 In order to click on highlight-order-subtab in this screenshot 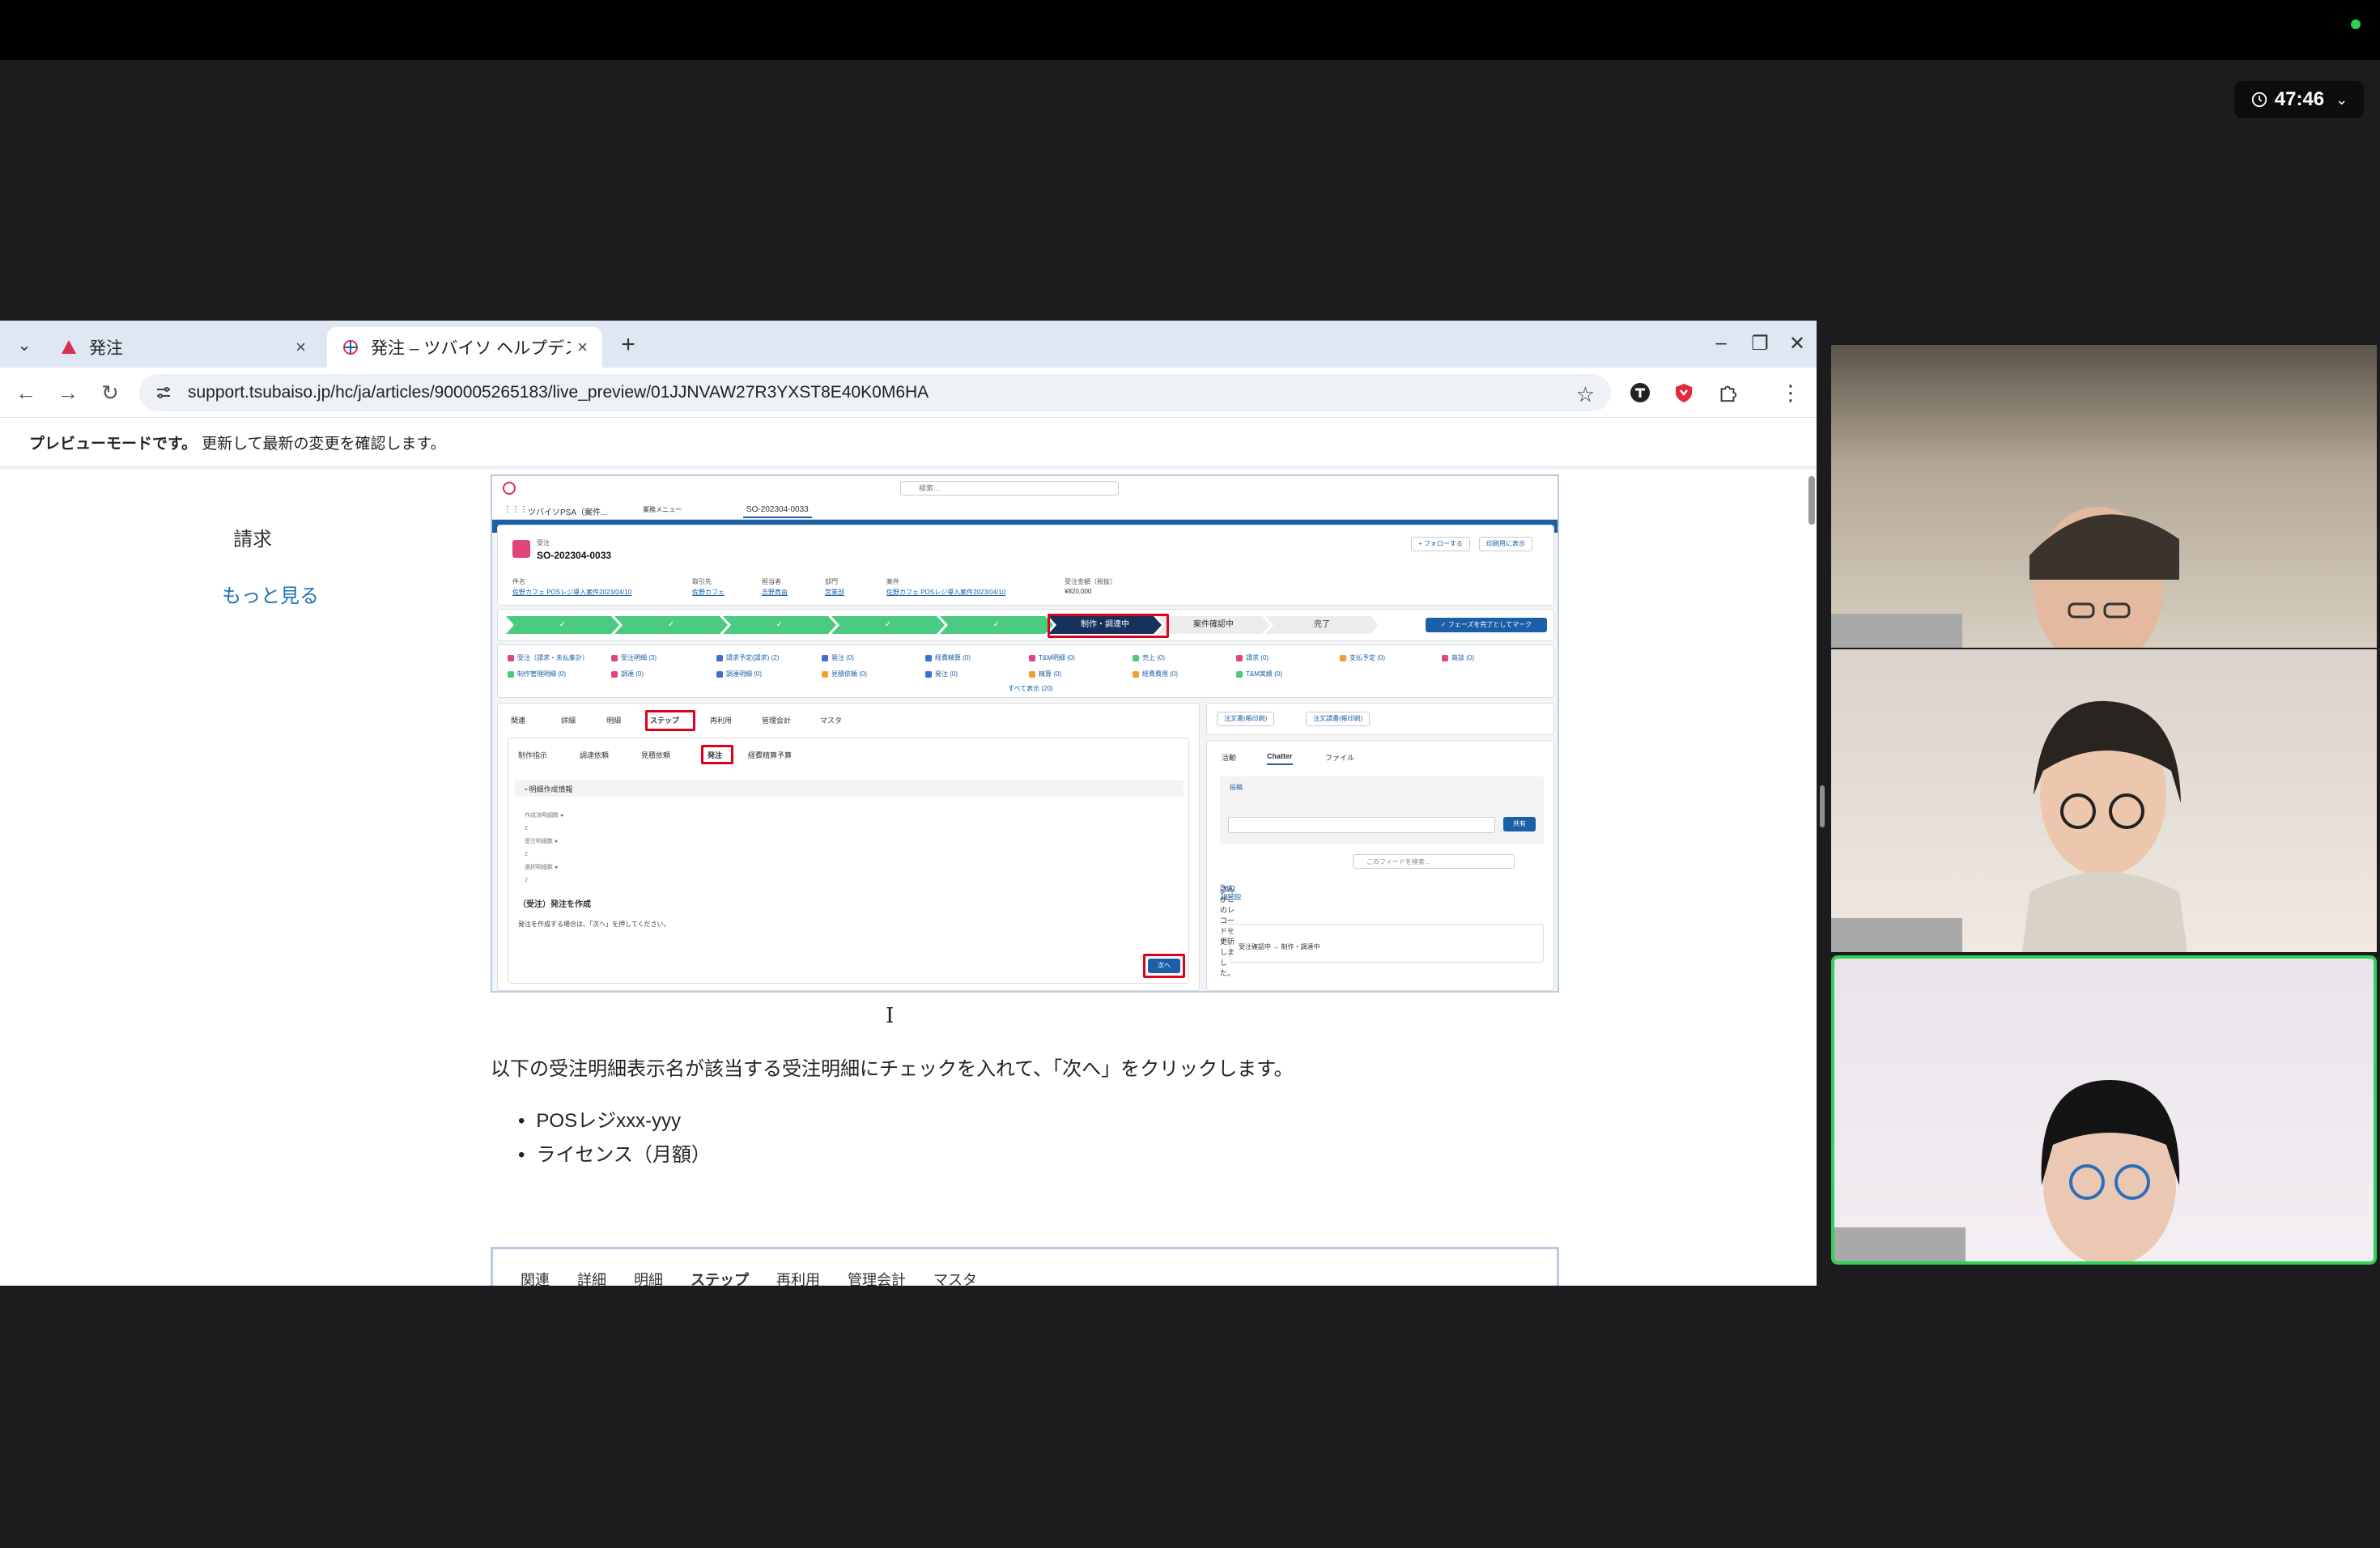, I will do `click(717, 754)`.